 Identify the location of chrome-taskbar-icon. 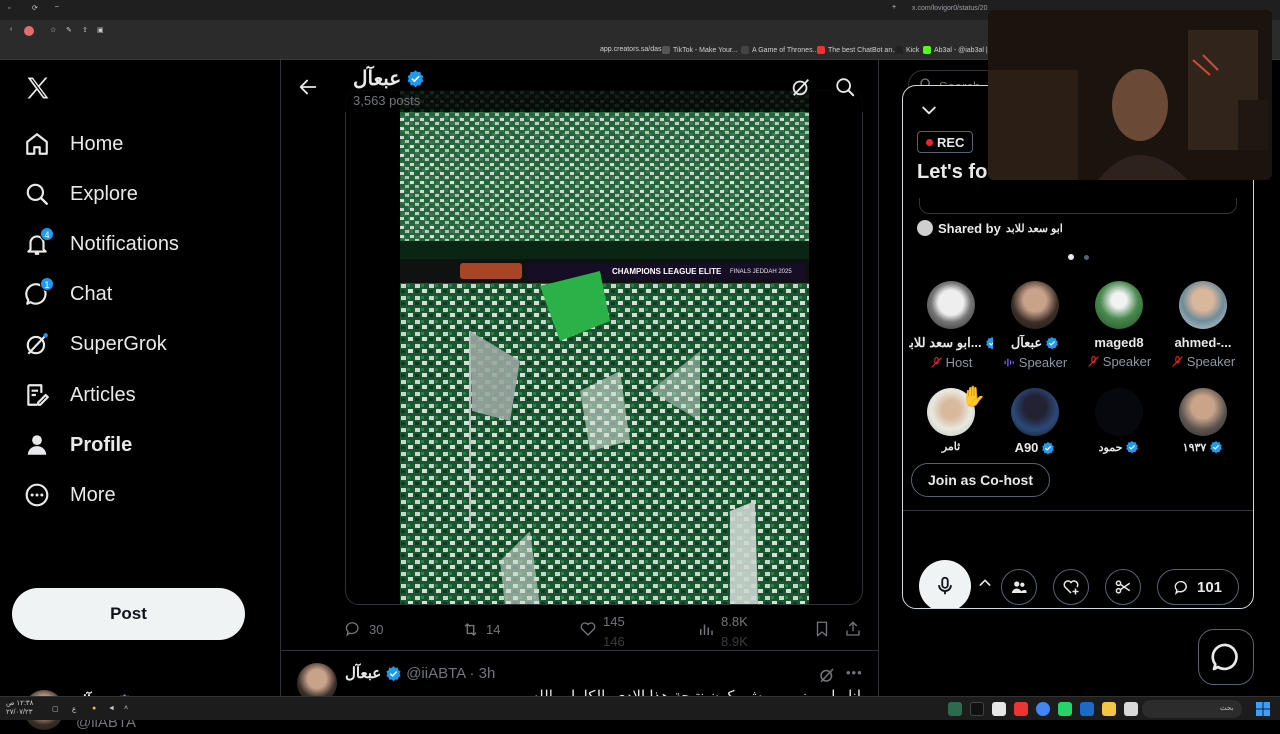
(1043, 709).